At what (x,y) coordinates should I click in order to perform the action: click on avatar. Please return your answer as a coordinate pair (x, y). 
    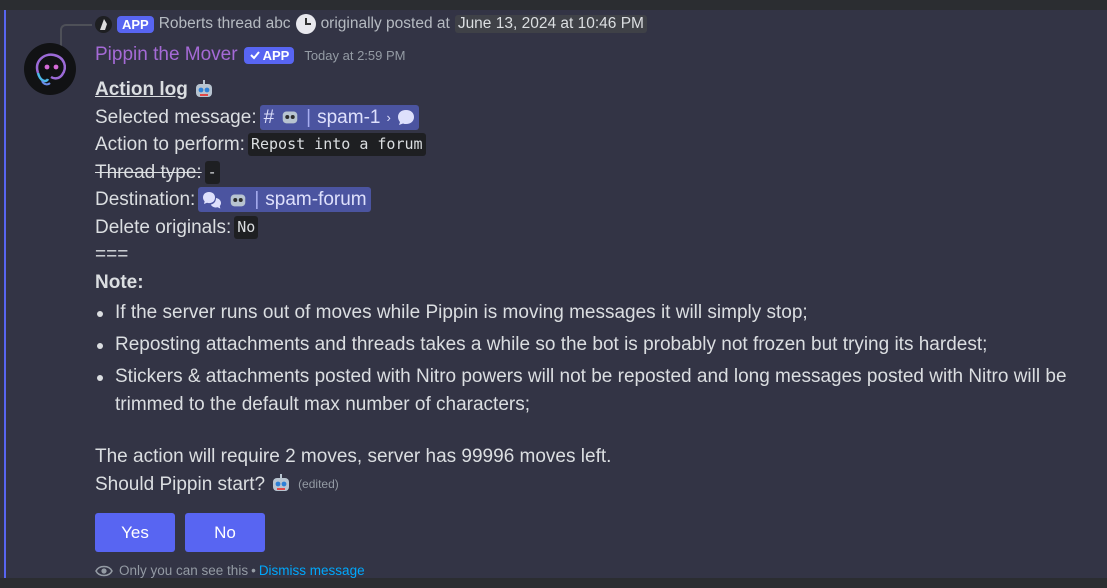
    Looking at the image, I should click on (50, 69).